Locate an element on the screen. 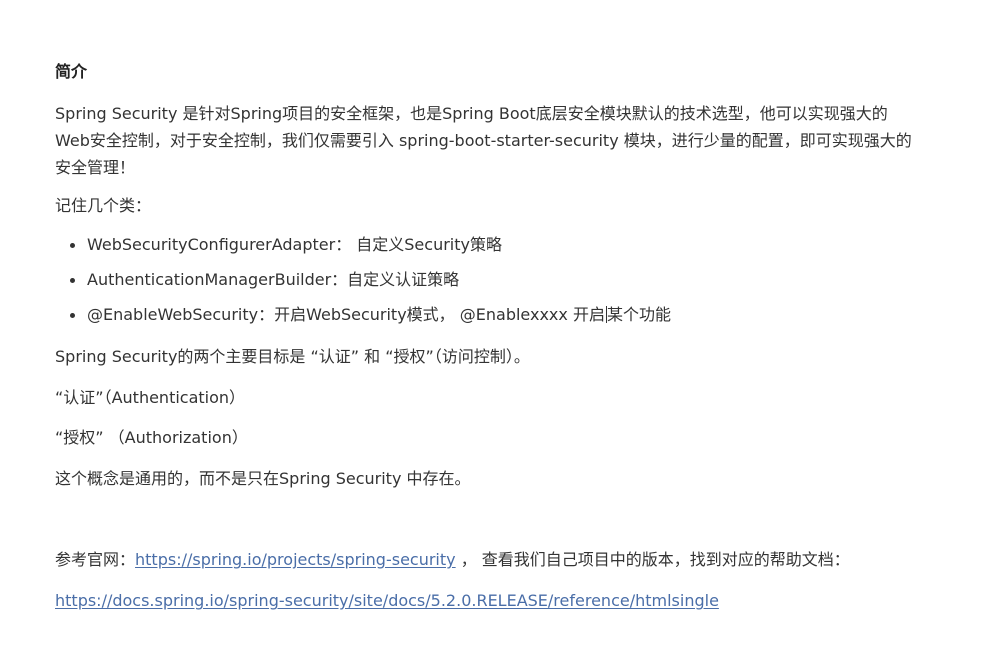 This screenshot has width=995, height=650. authorization-text: “授权” （Authorization） is located at coordinates (151, 437).